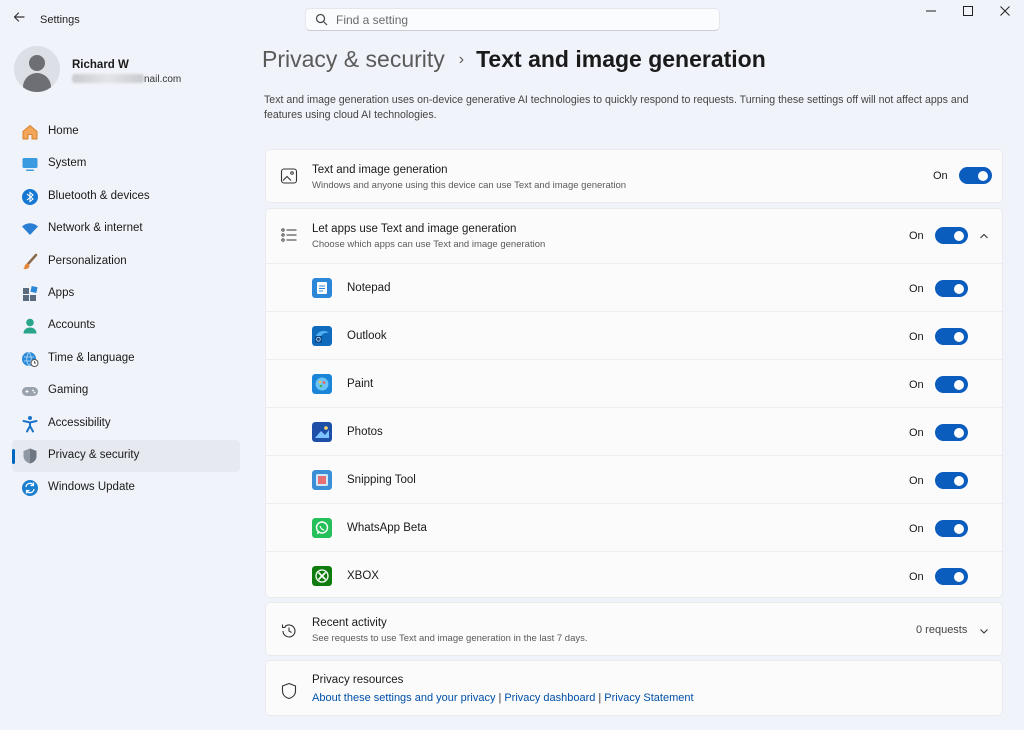  I want to click on breadcrumb-parent-link: Privacy & security, so click(353, 59).